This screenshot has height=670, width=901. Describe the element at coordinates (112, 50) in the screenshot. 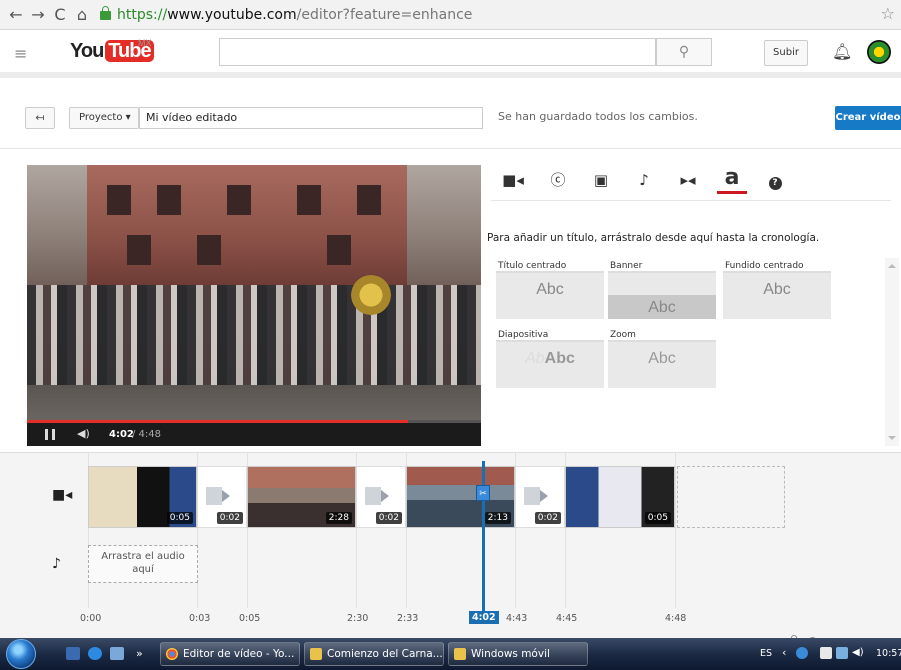

I see `youtube-logo: You Tube MX` at that location.